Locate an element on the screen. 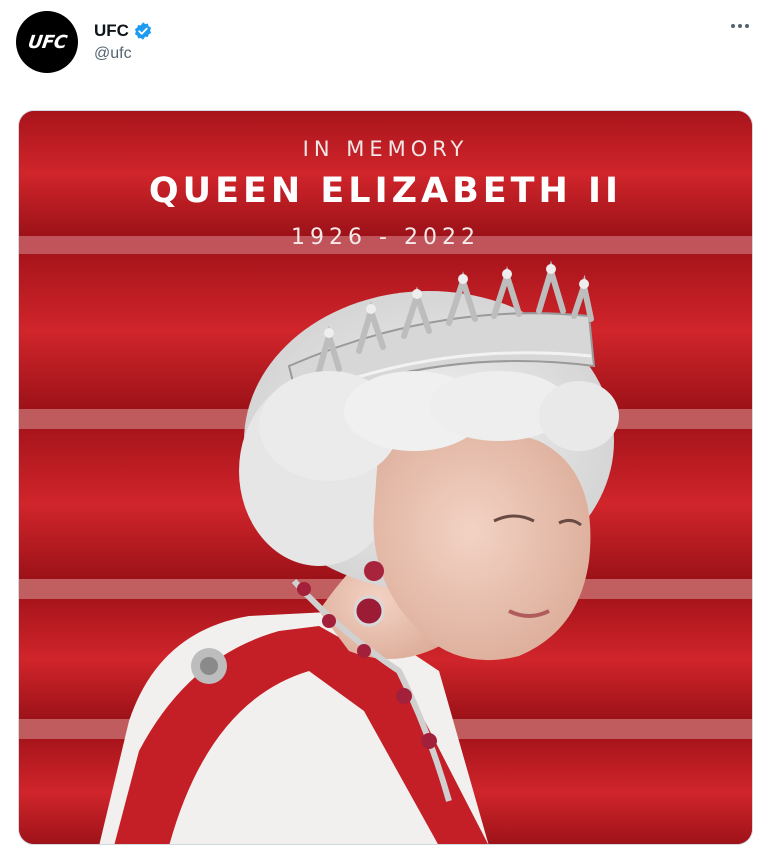  memorial-caption-line1: IN MEMORY is located at coordinates (385, 149).